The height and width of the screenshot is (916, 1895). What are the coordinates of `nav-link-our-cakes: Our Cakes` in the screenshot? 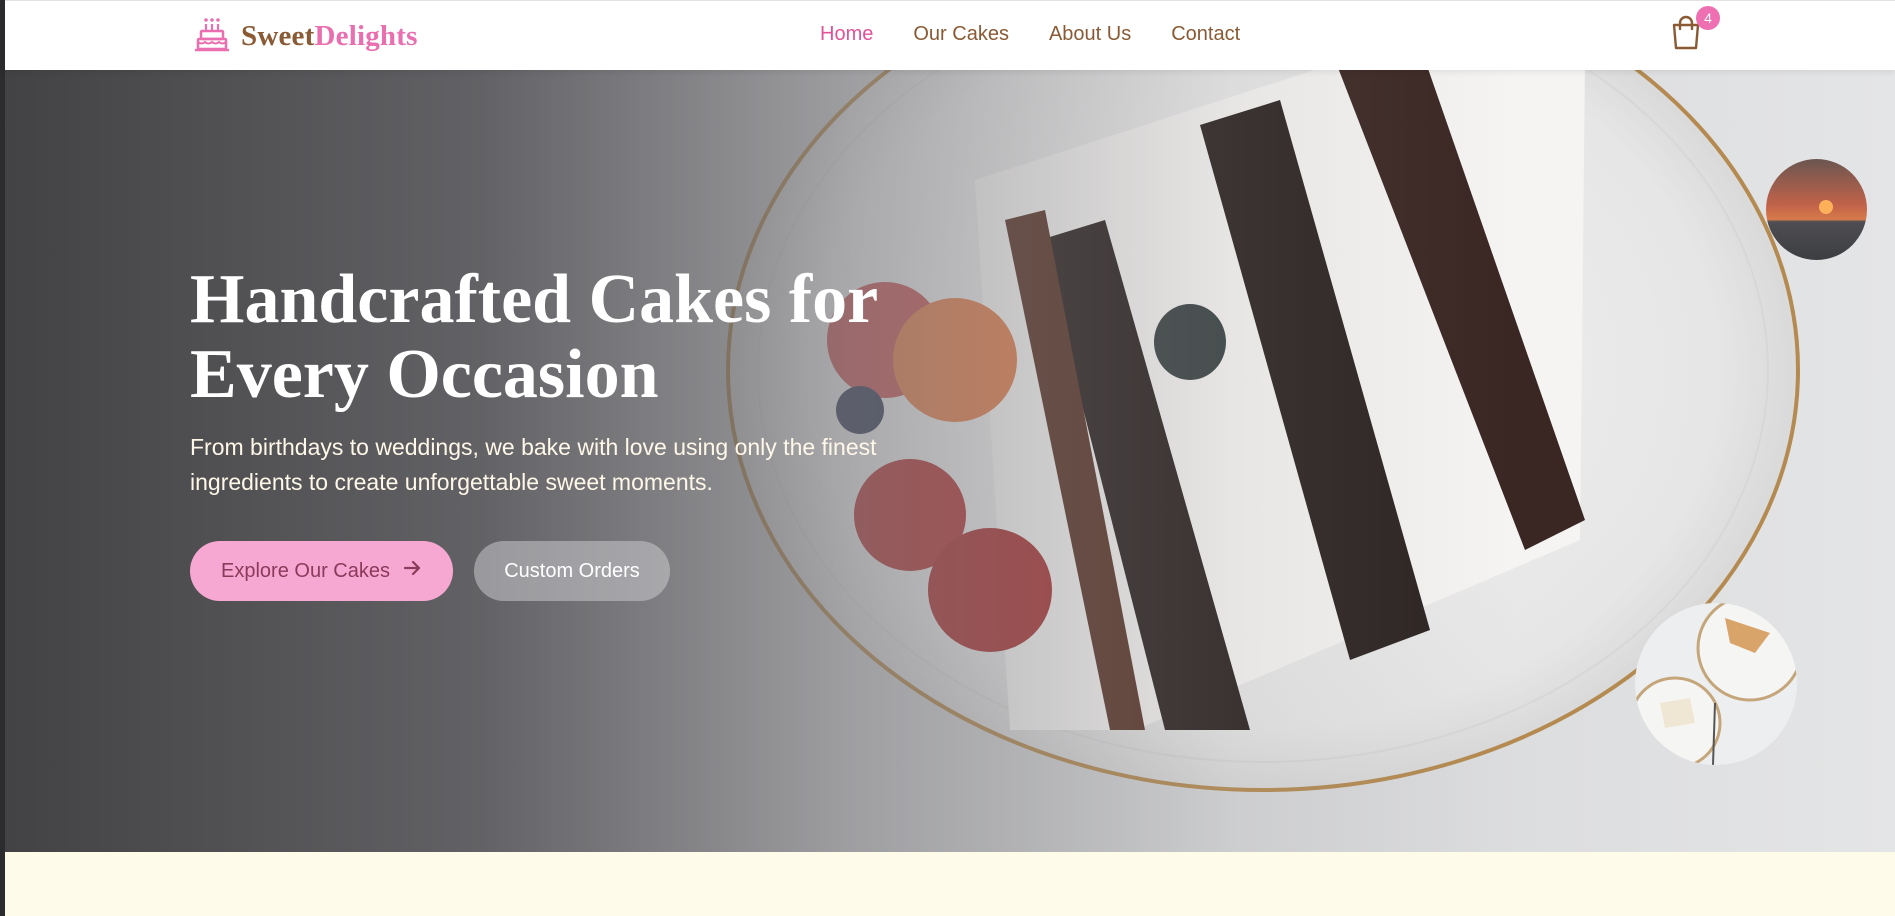 It's located at (961, 34).